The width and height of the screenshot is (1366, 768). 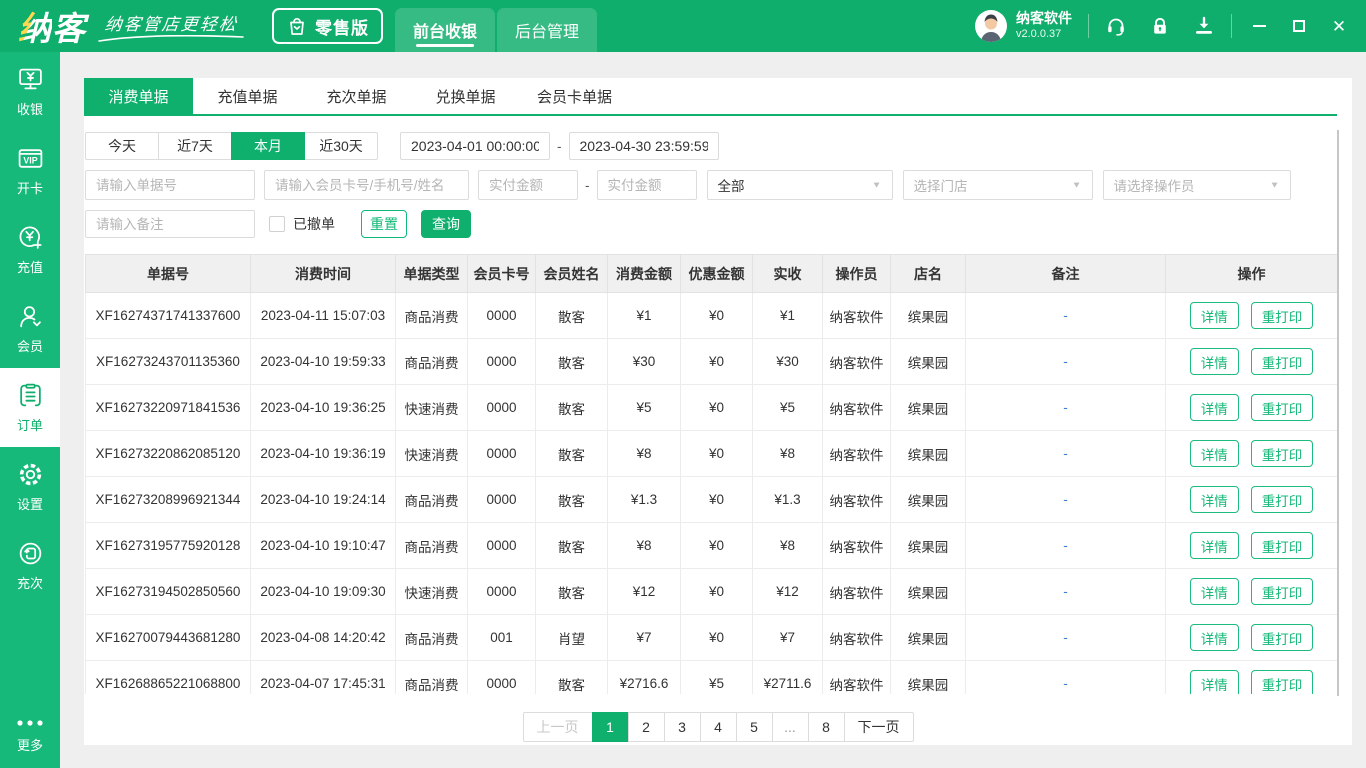 I want to click on amount-max-input, so click(x=646, y=185).